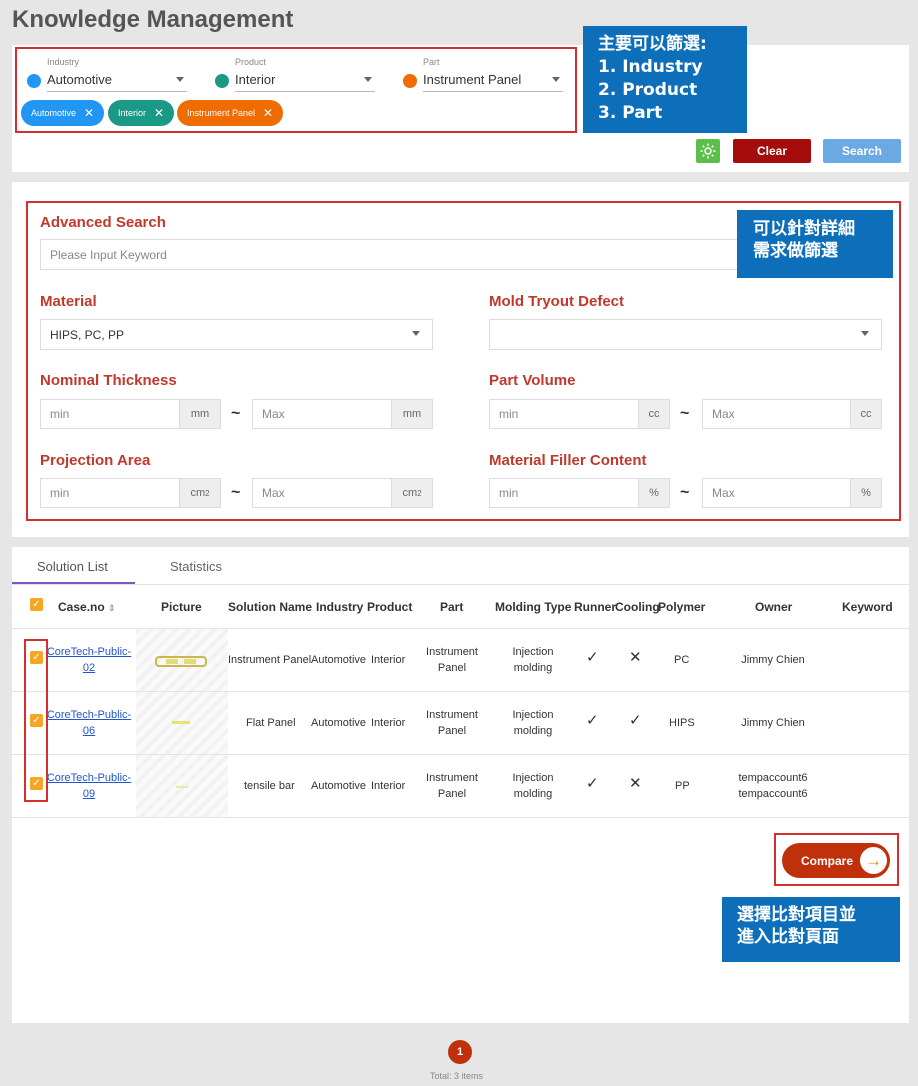 The image size is (918, 1086). What do you see at coordinates (112, 608) in the screenshot?
I see `sort-icon: ⇕` at bounding box center [112, 608].